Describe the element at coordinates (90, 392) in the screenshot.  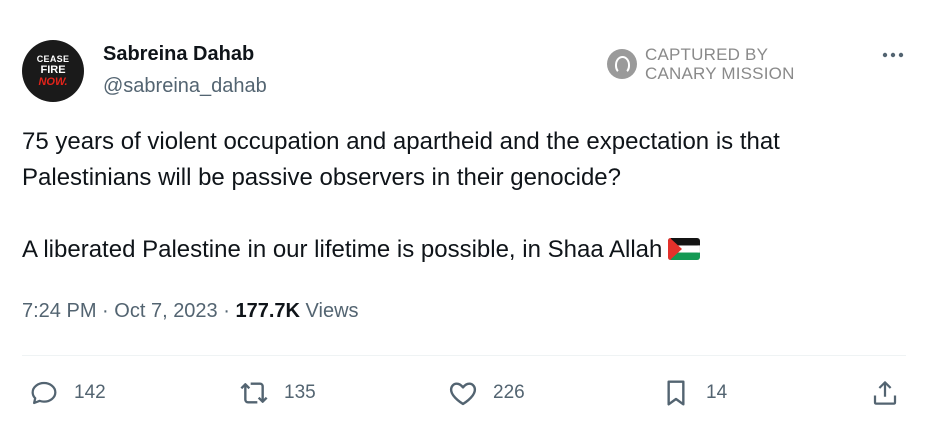
I see `reply-count: 142` at that location.